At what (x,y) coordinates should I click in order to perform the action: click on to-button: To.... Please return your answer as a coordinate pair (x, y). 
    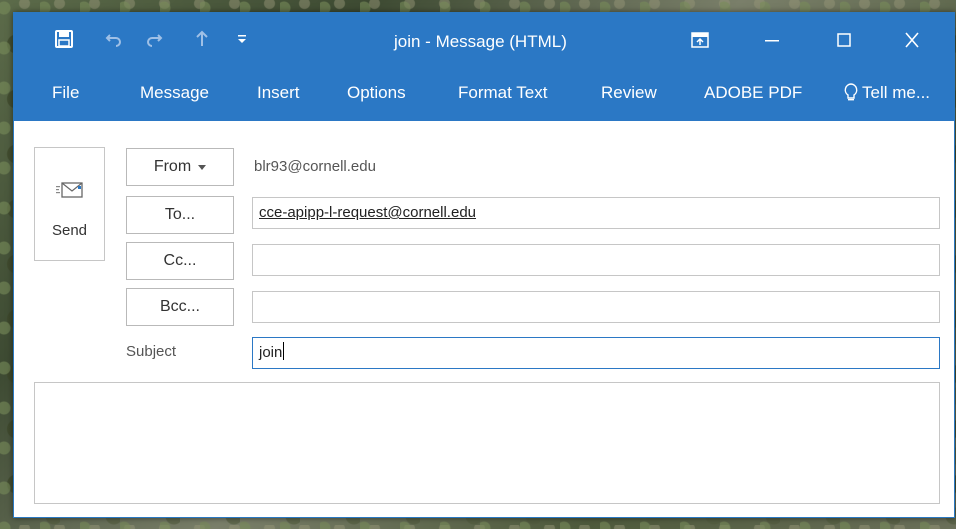
    Looking at the image, I should click on (180, 215).